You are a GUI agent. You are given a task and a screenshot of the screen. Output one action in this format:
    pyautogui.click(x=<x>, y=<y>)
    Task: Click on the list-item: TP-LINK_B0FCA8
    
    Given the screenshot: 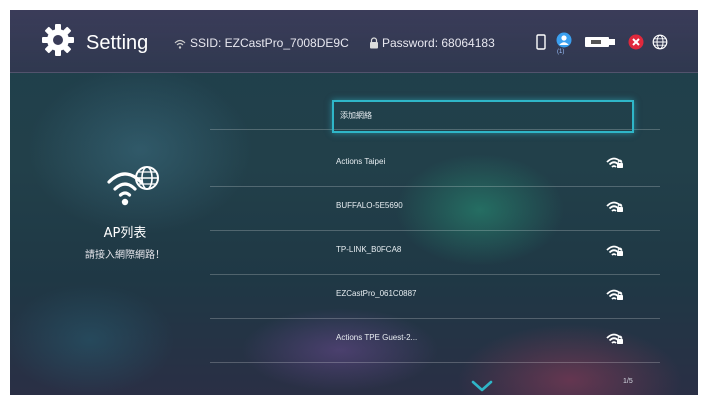 What is the action you would take?
    pyautogui.click(x=435, y=253)
    